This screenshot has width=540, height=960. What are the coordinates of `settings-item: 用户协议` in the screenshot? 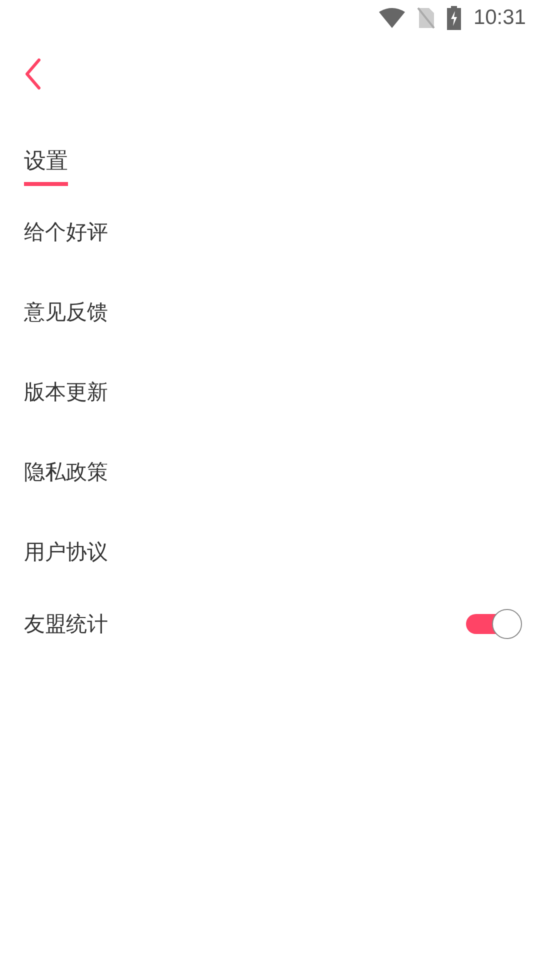 It's located at (66, 552).